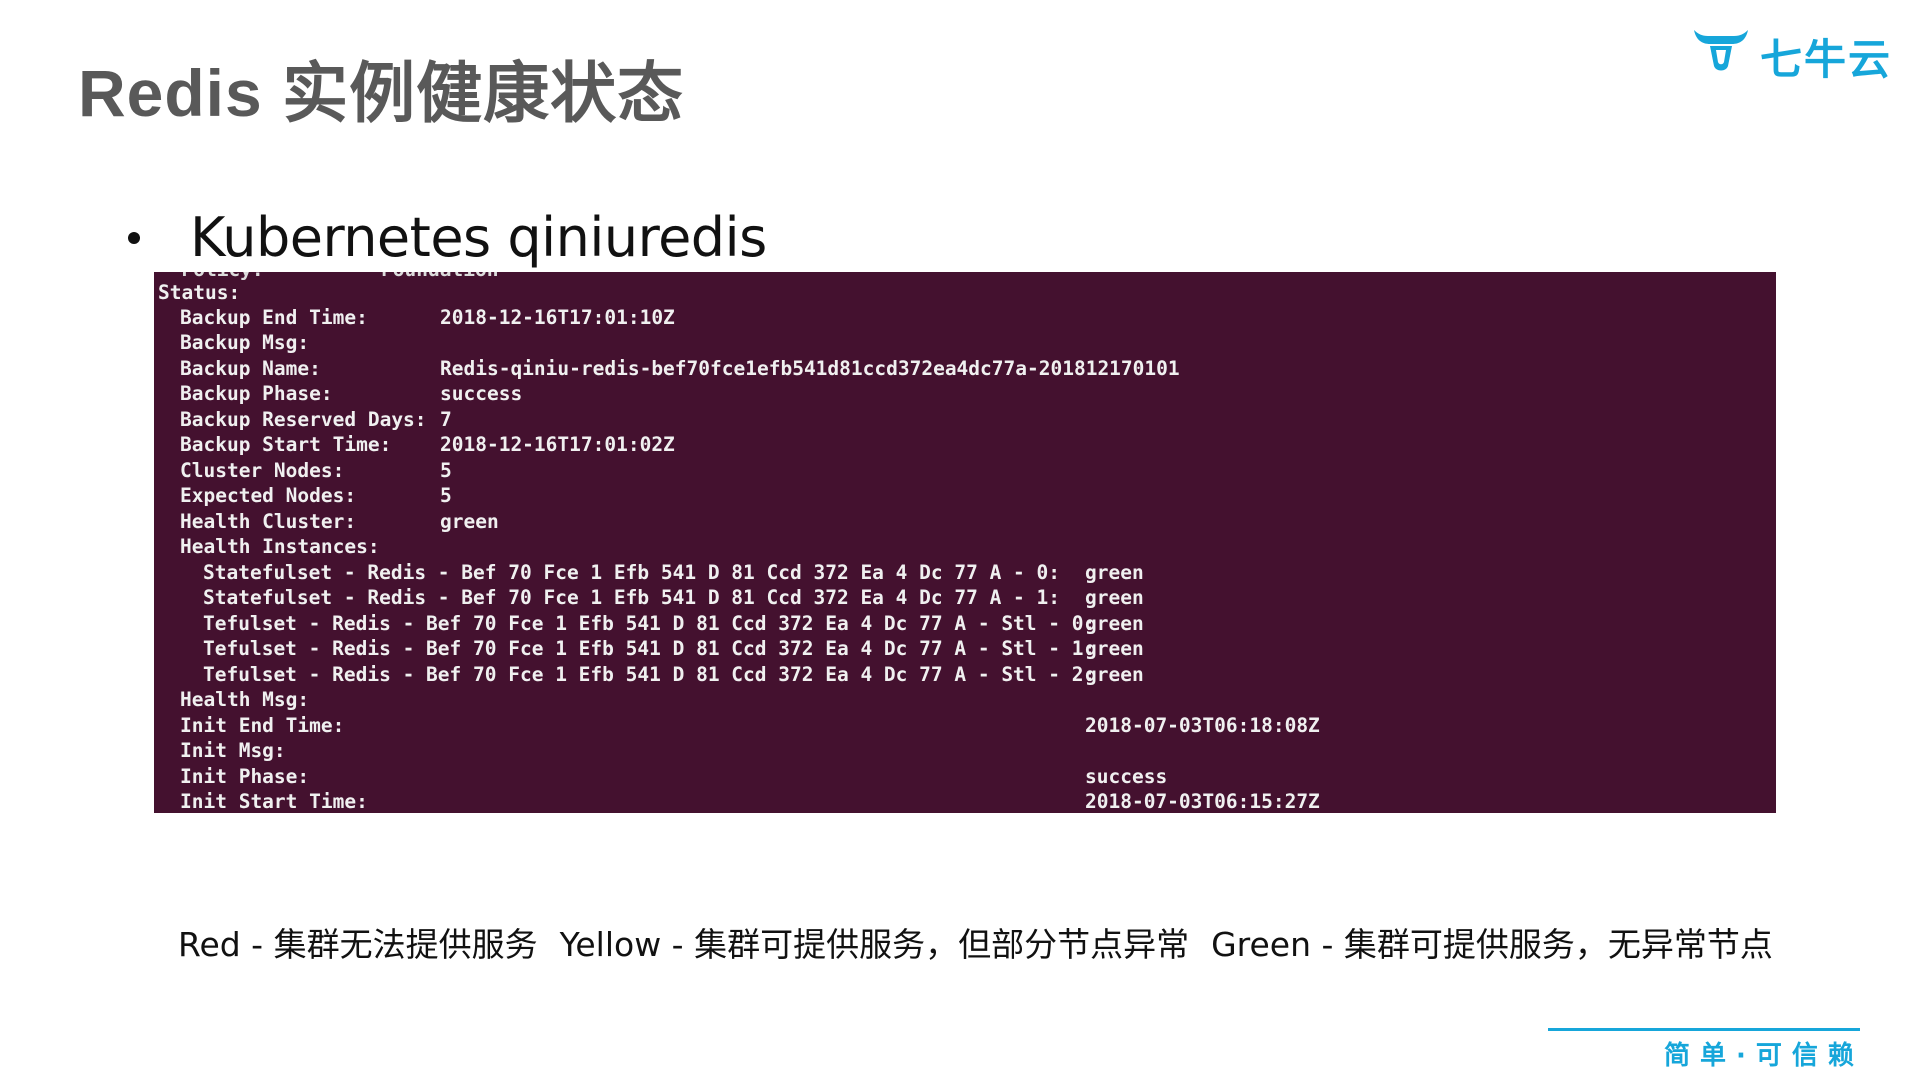 The height and width of the screenshot is (1080, 1920). I want to click on status-row: Cluster Nodes: 5, so click(316, 470).